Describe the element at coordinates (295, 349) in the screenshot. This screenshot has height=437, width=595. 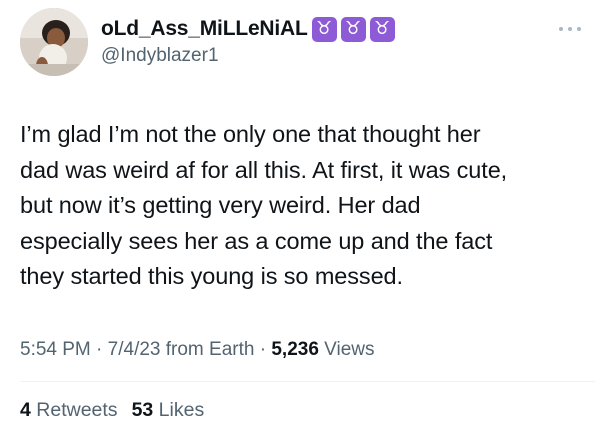
I see `views-count: 5,236` at that location.